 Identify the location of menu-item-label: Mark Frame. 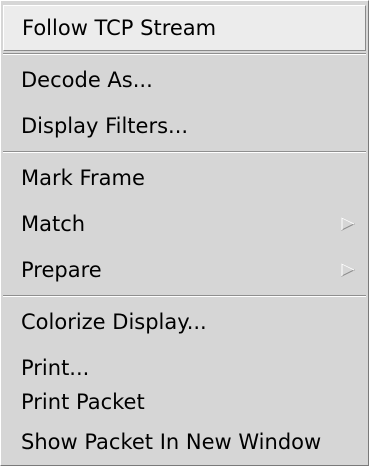
(83, 178).